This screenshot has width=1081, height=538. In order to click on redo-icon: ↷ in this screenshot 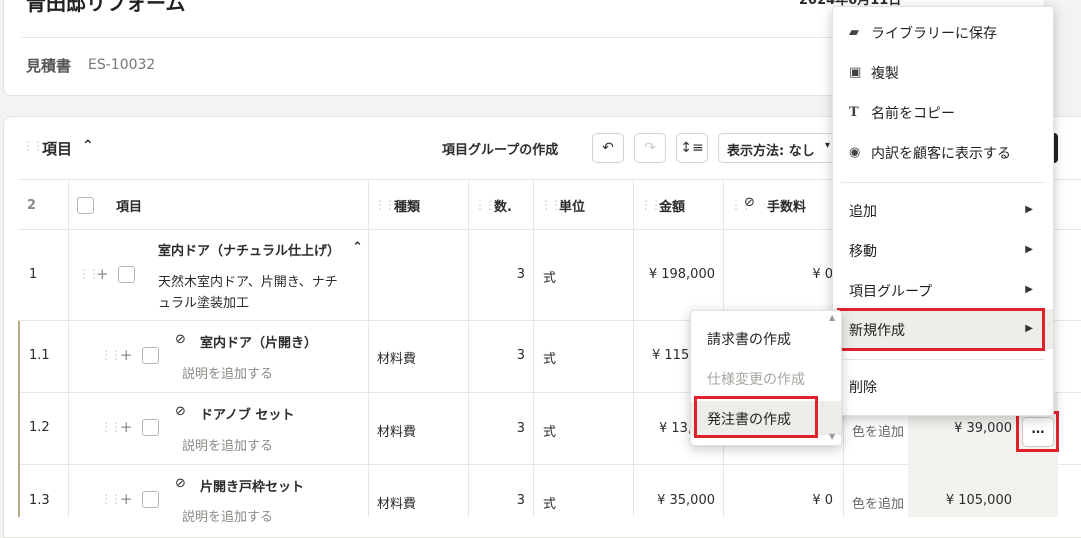, I will do `click(650, 148)`.